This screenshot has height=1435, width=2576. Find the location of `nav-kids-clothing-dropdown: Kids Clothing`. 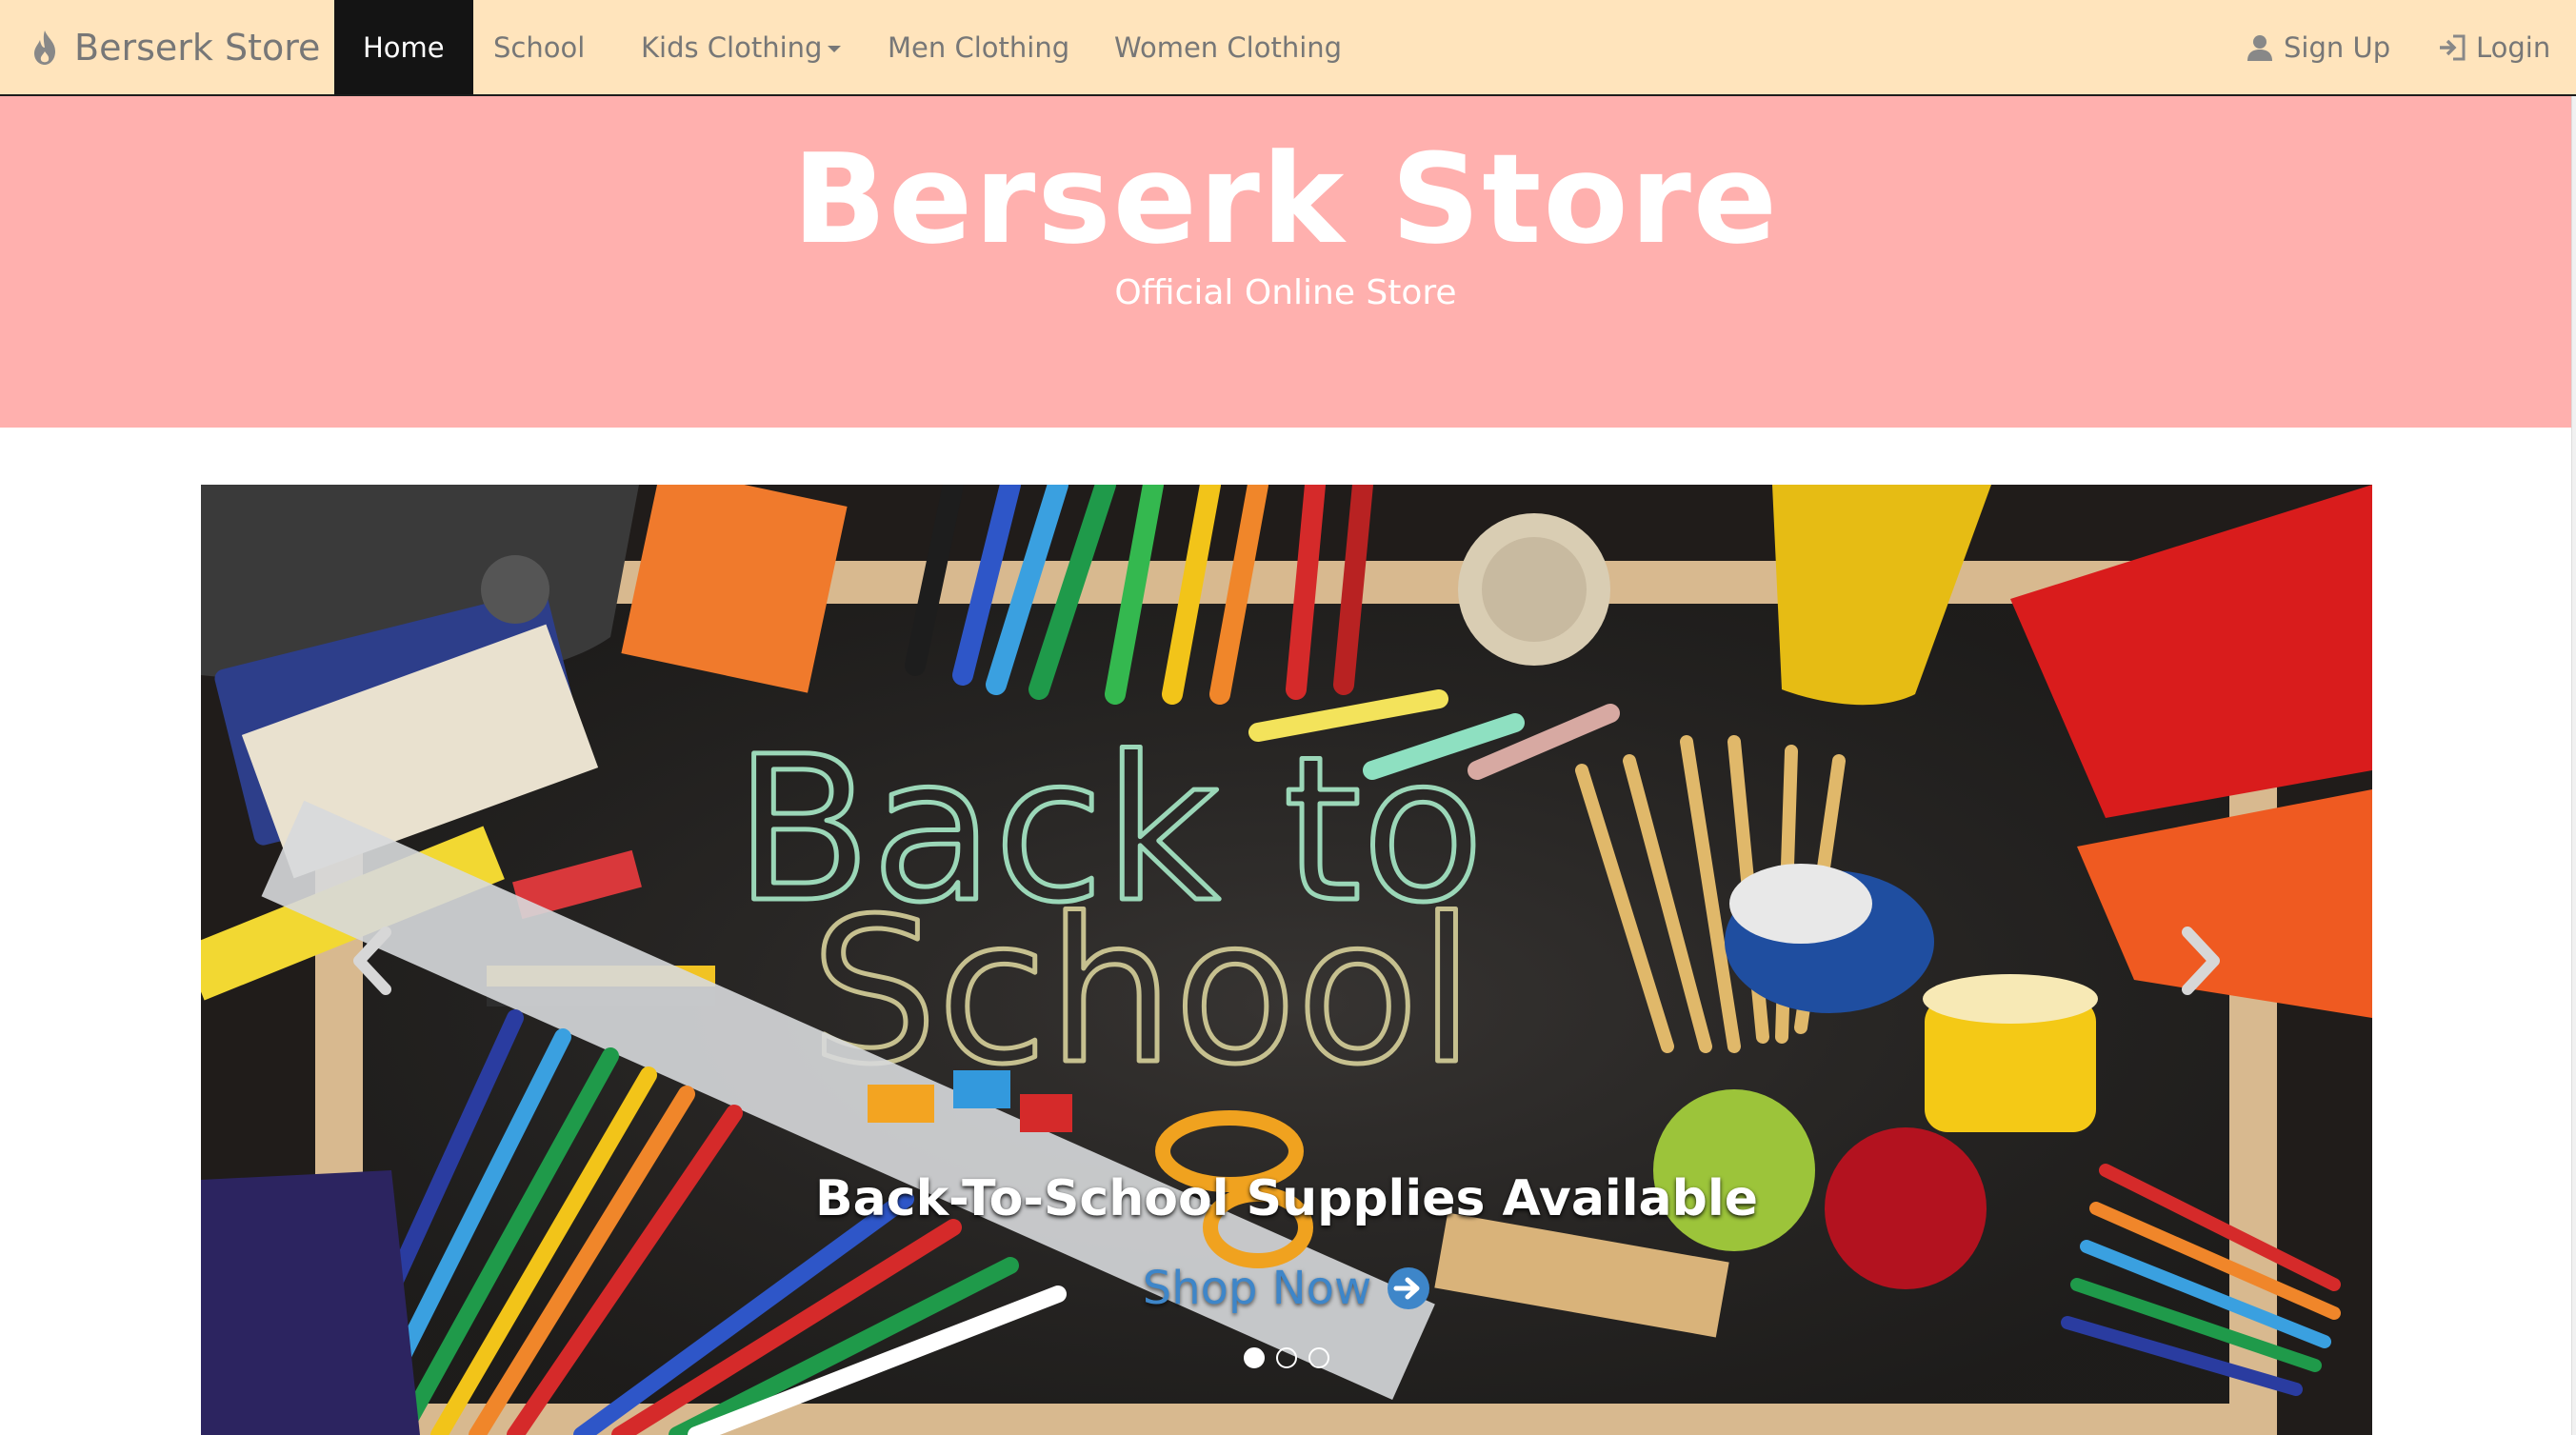

nav-kids-clothing-dropdown: Kids Clothing is located at coordinates (740, 47).